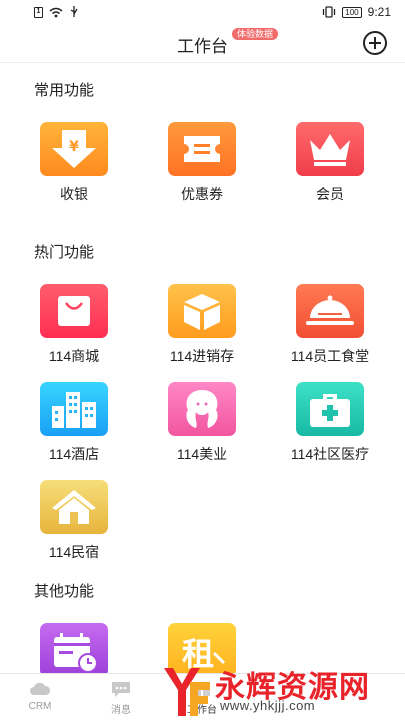 The height and width of the screenshot is (720, 405). I want to click on watermark-logo-icon, so click(187, 692).